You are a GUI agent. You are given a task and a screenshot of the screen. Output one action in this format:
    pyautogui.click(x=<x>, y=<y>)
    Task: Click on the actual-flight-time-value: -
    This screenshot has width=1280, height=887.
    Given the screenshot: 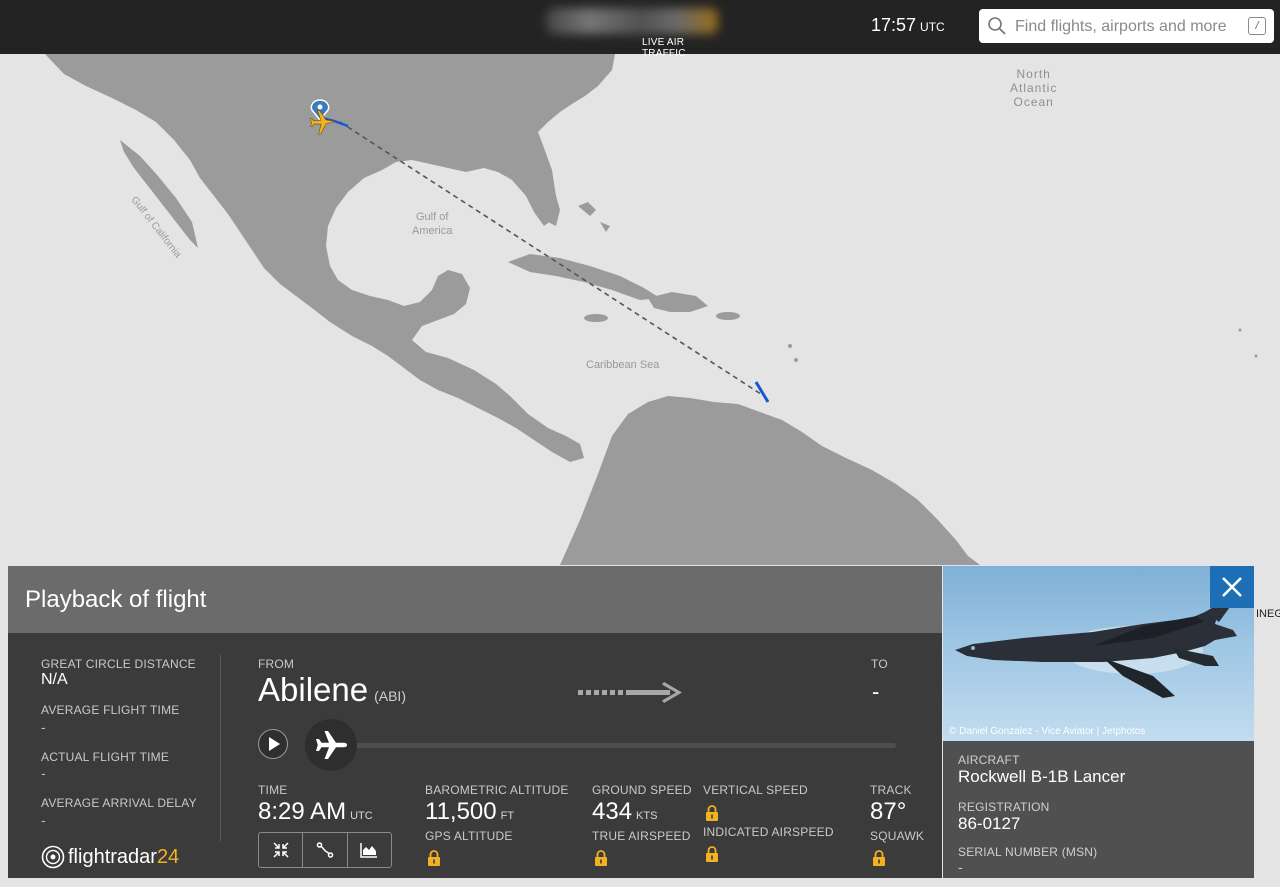 What is the action you would take?
    pyautogui.click(x=43, y=773)
    